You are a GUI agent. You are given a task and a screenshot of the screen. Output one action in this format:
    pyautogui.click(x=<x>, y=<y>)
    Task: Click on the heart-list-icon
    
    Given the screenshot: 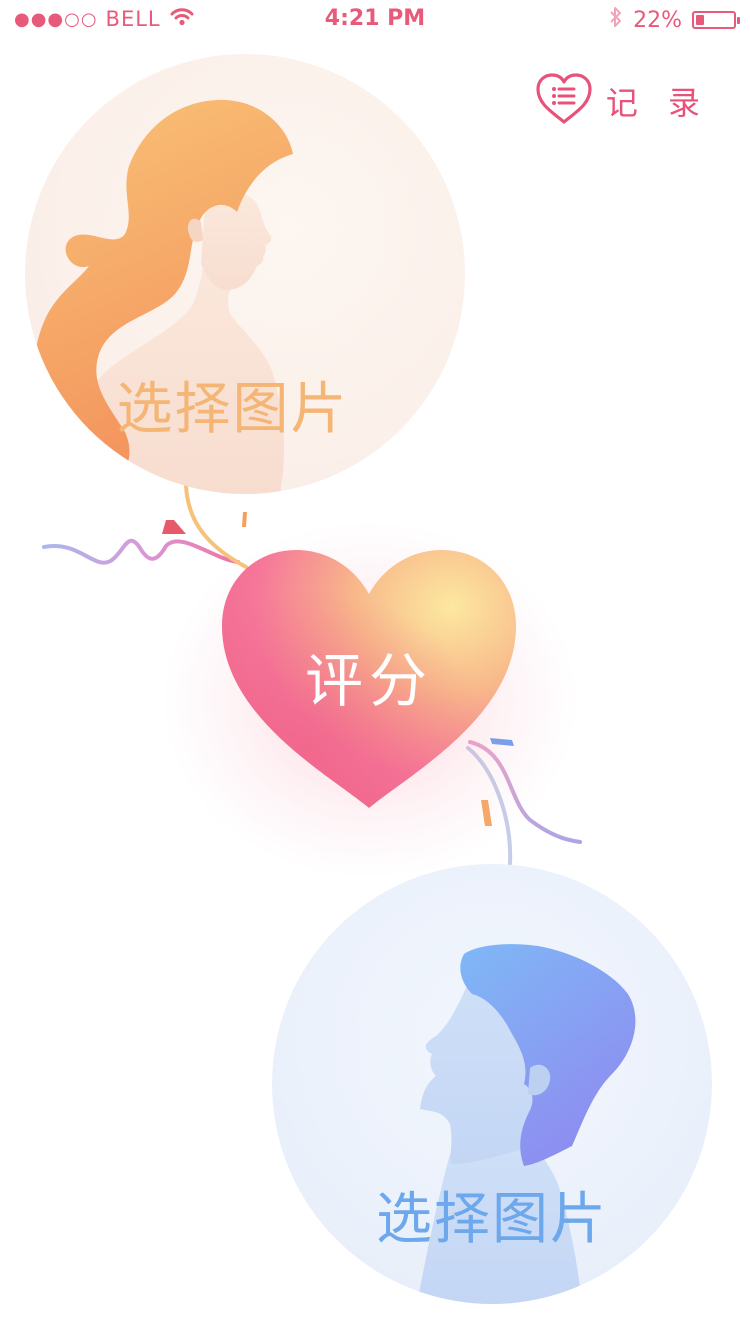 What is the action you would take?
    pyautogui.click(x=564, y=101)
    